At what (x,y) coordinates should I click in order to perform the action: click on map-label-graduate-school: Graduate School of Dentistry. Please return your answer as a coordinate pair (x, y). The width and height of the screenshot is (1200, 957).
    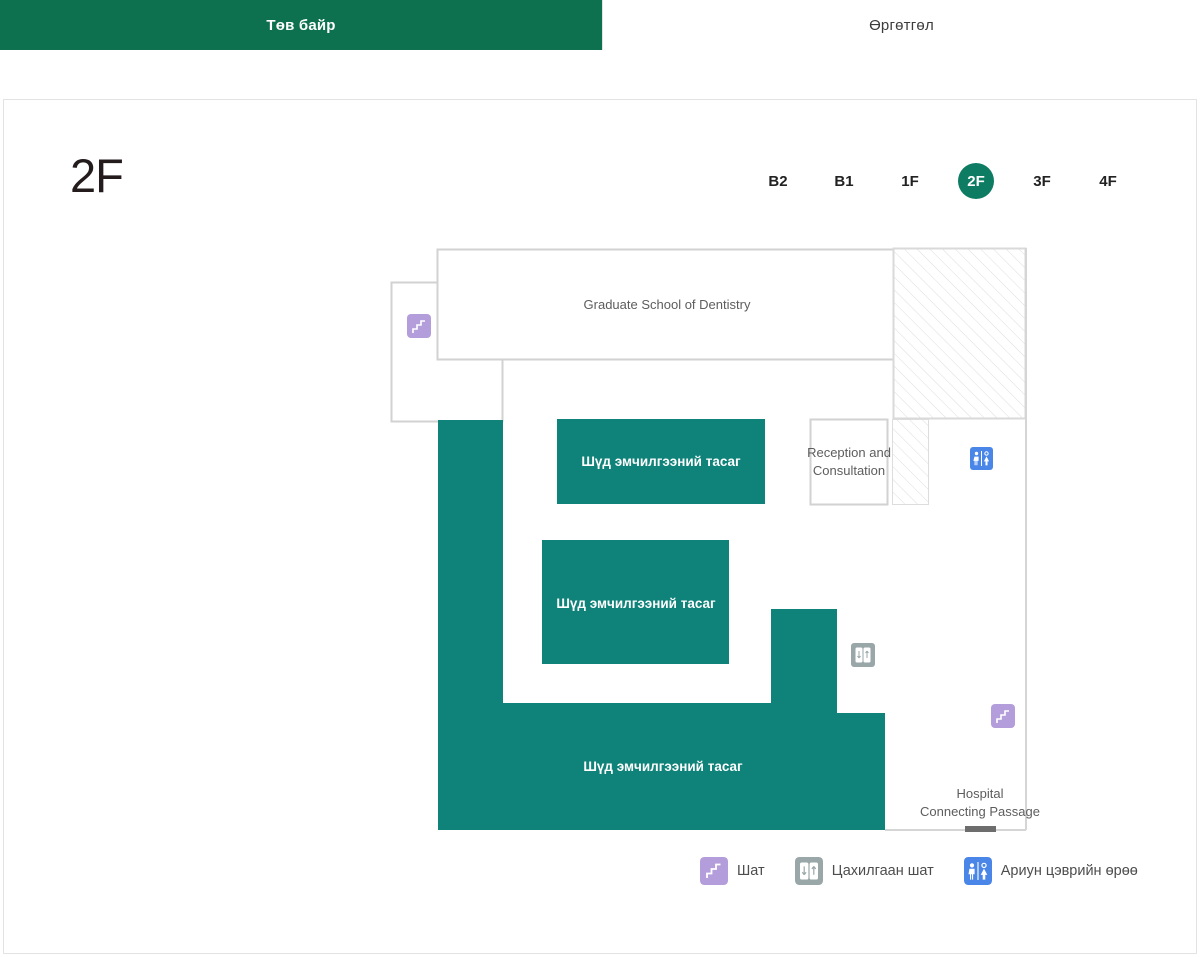
    Looking at the image, I should click on (667, 304).